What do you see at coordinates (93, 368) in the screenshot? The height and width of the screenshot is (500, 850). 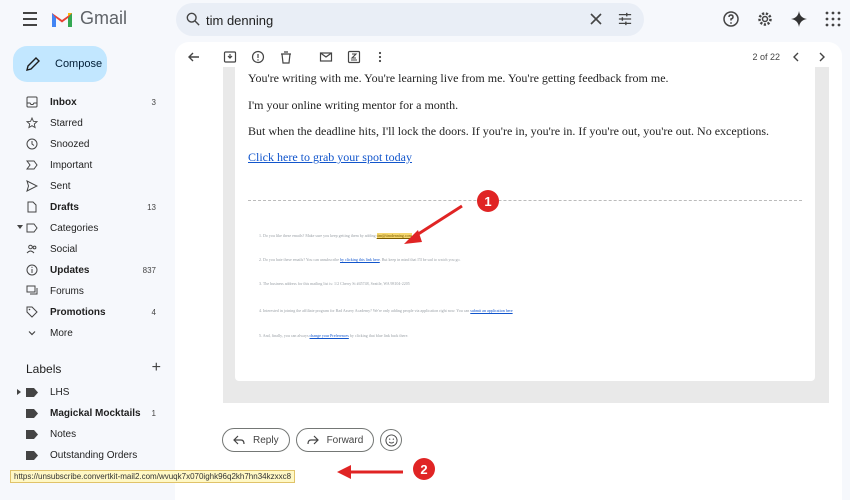 I see `labels-header: Labels +` at bounding box center [93, 368].